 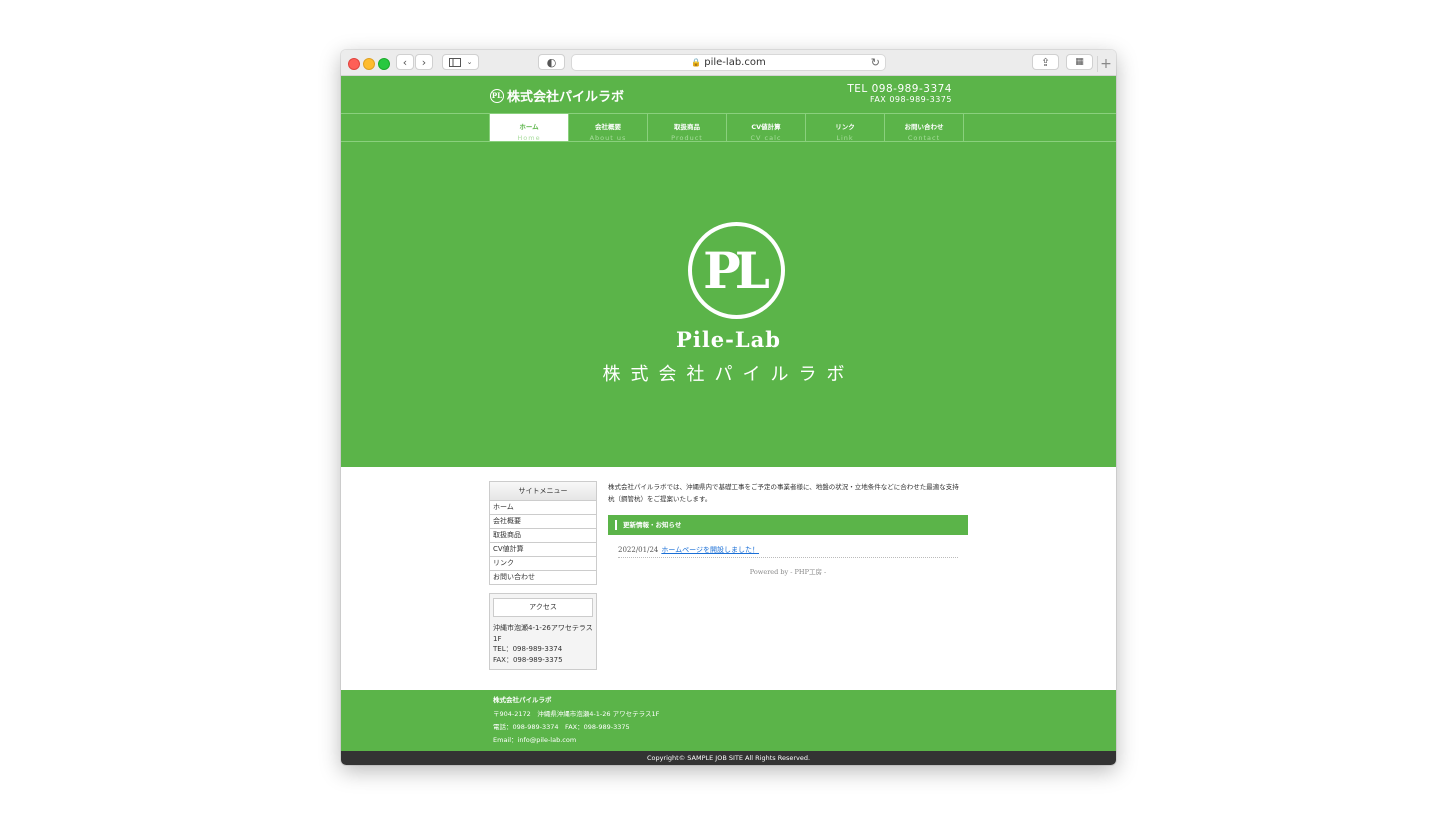 I want to click on site-logo: PL 株式会社パイルラボ, so click(x=557, y=95).